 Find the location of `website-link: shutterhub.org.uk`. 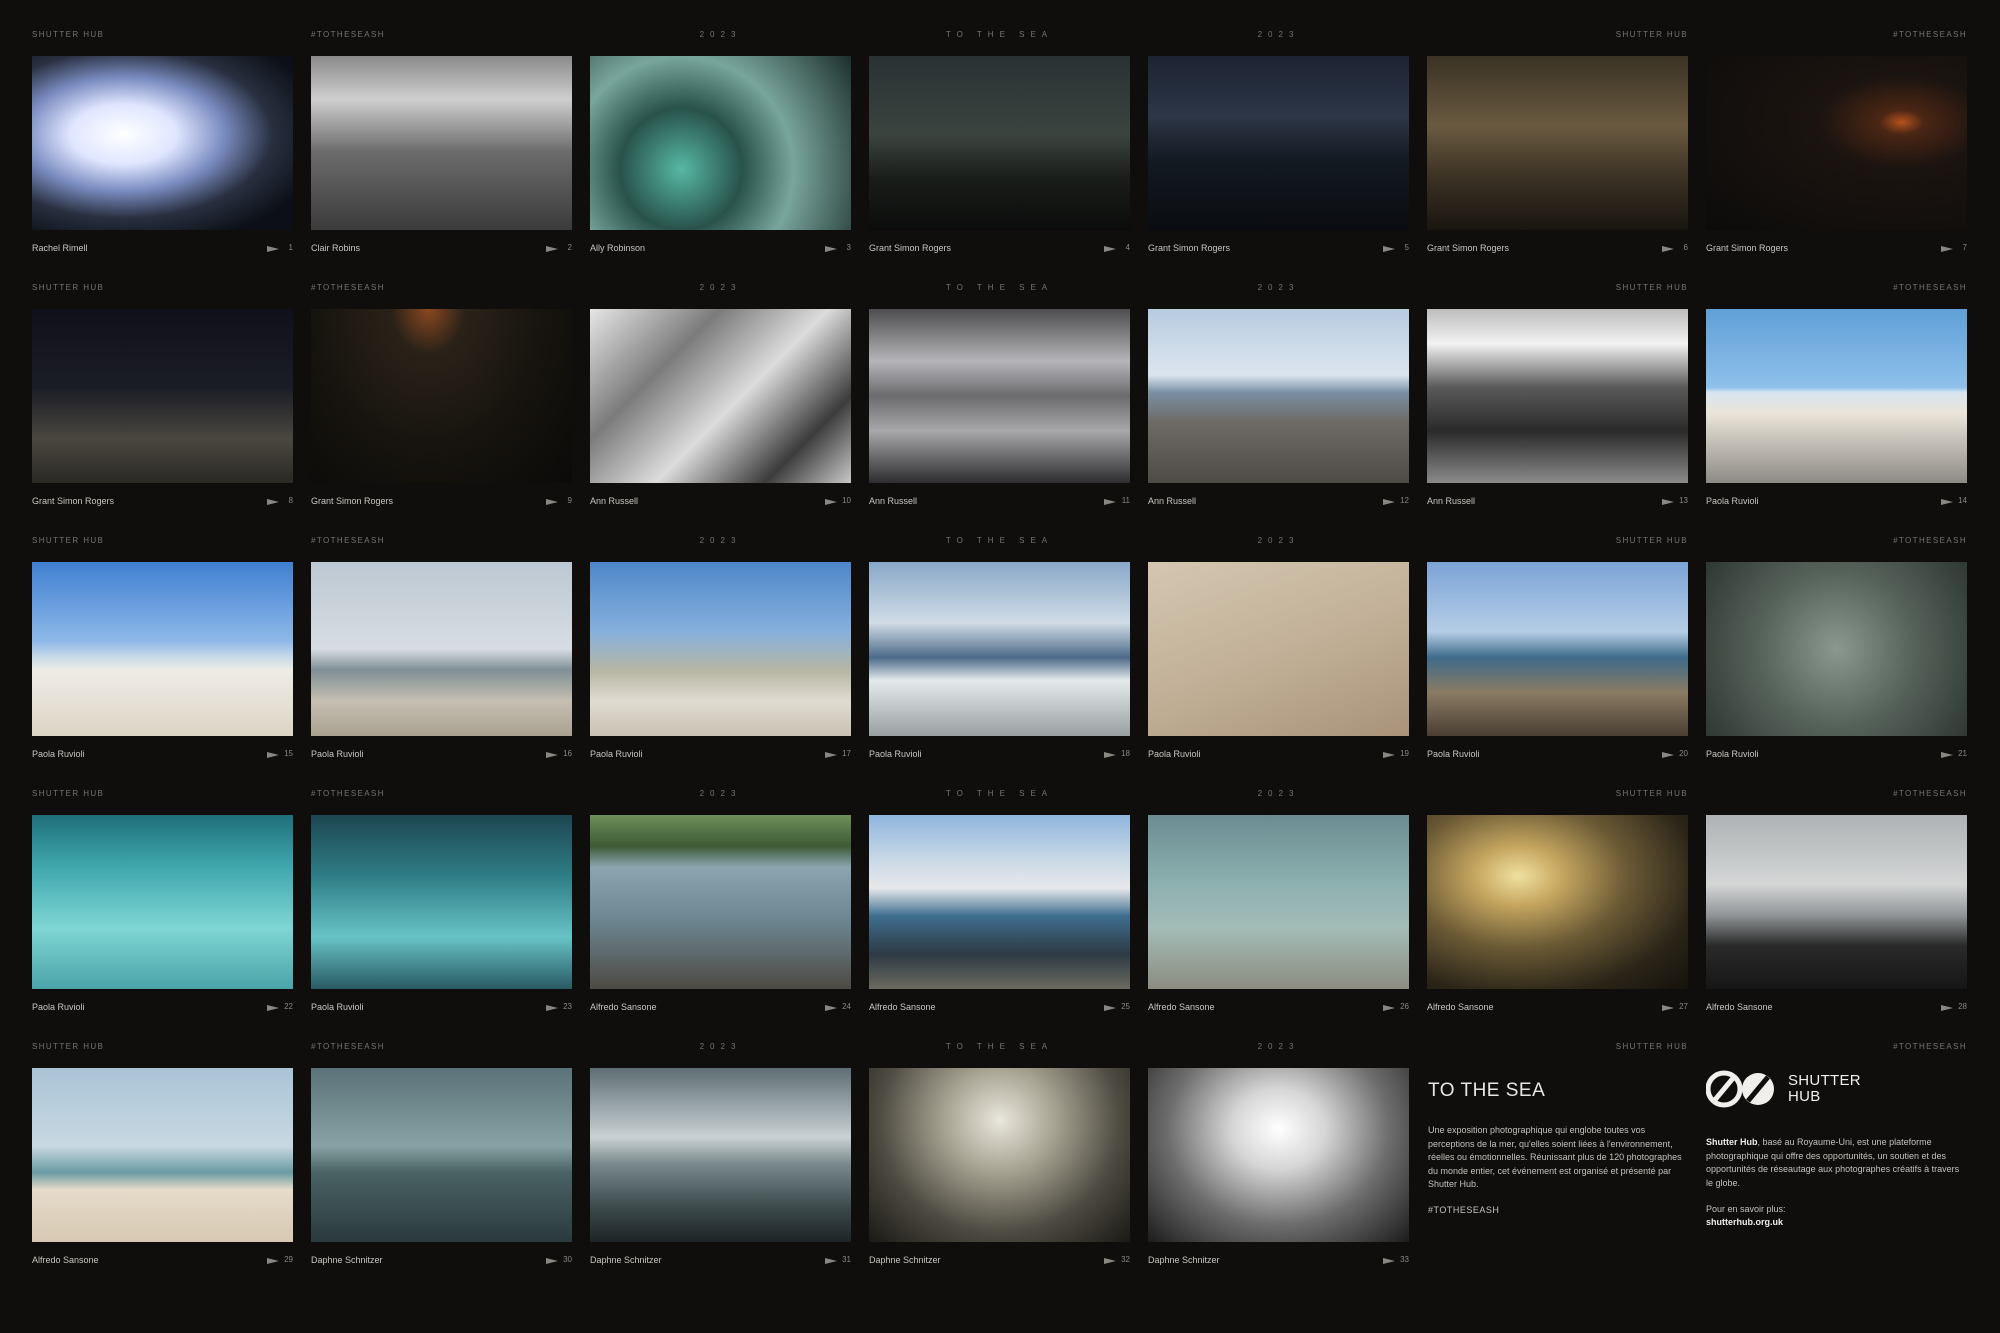

website-link: shutterhub.org.uk is located at coordinates (1837, 1222).